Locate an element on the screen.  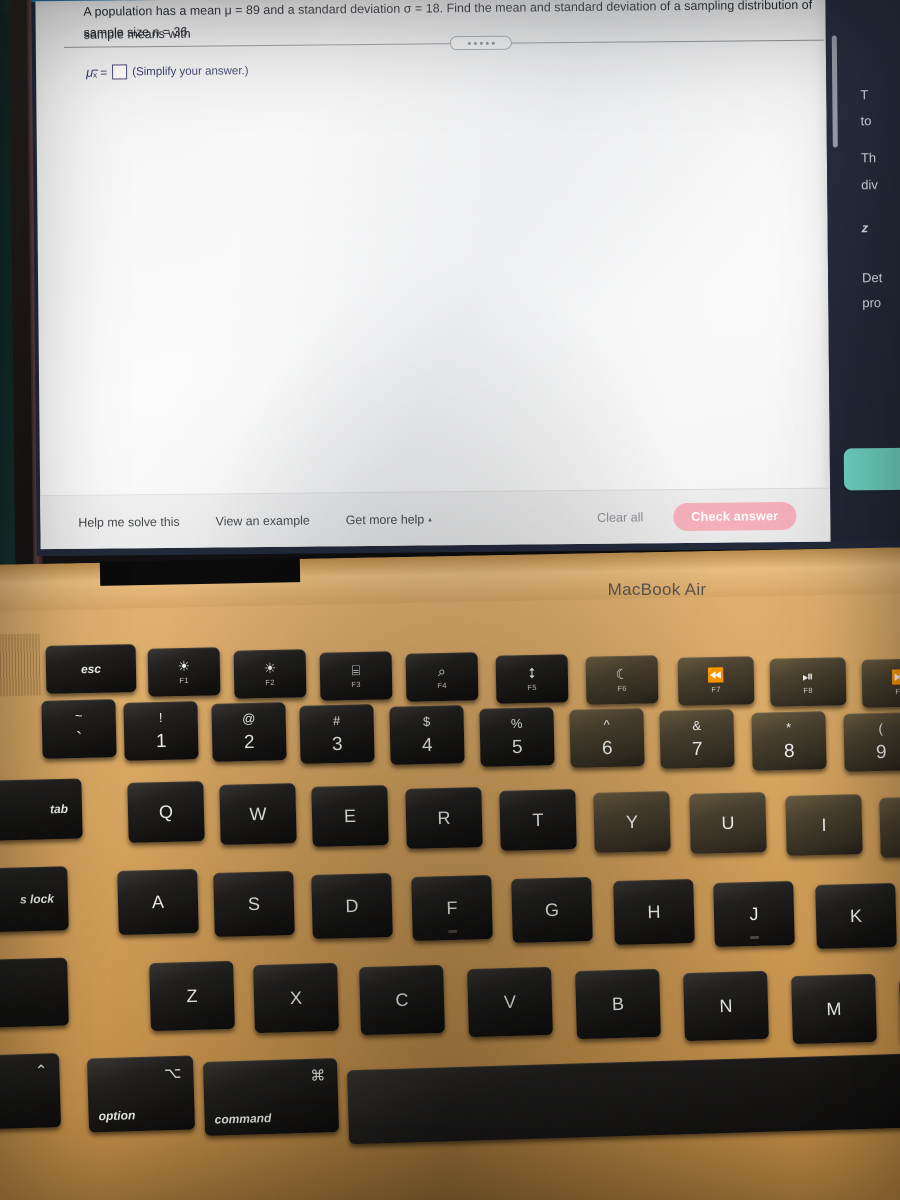
key-w: W is located at coordinates (258, 814).